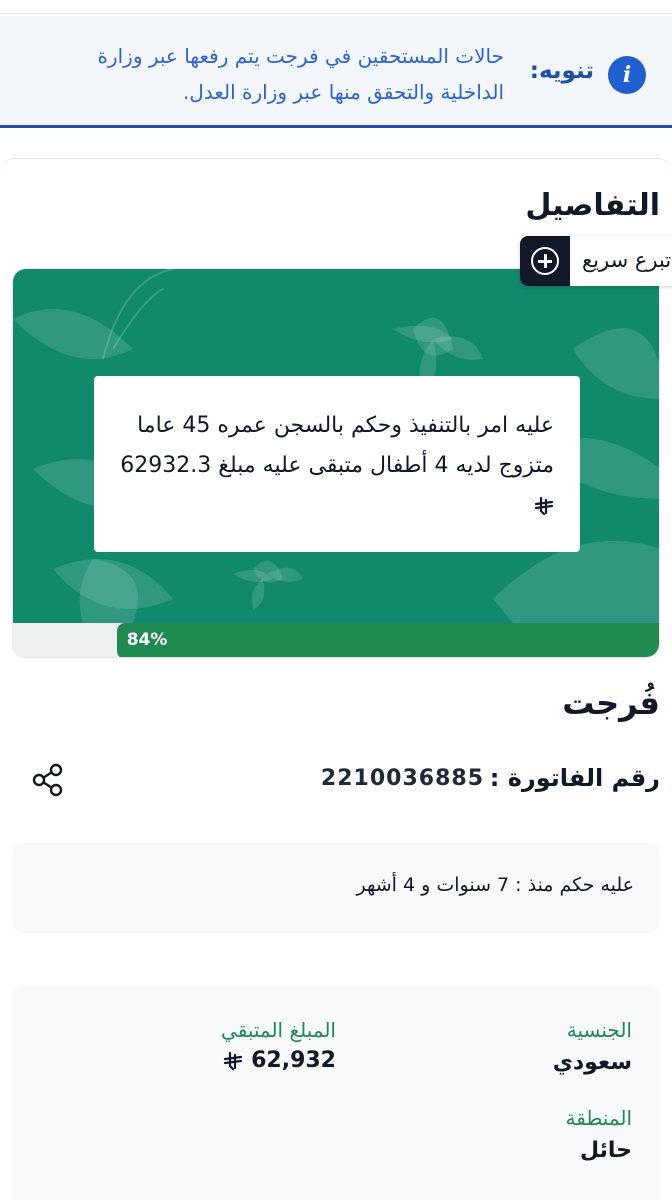 Image resolution: width=672 pixels, height=1200 pixels. I want to click on remaining-amount: 62,932, so click(279, 1060).